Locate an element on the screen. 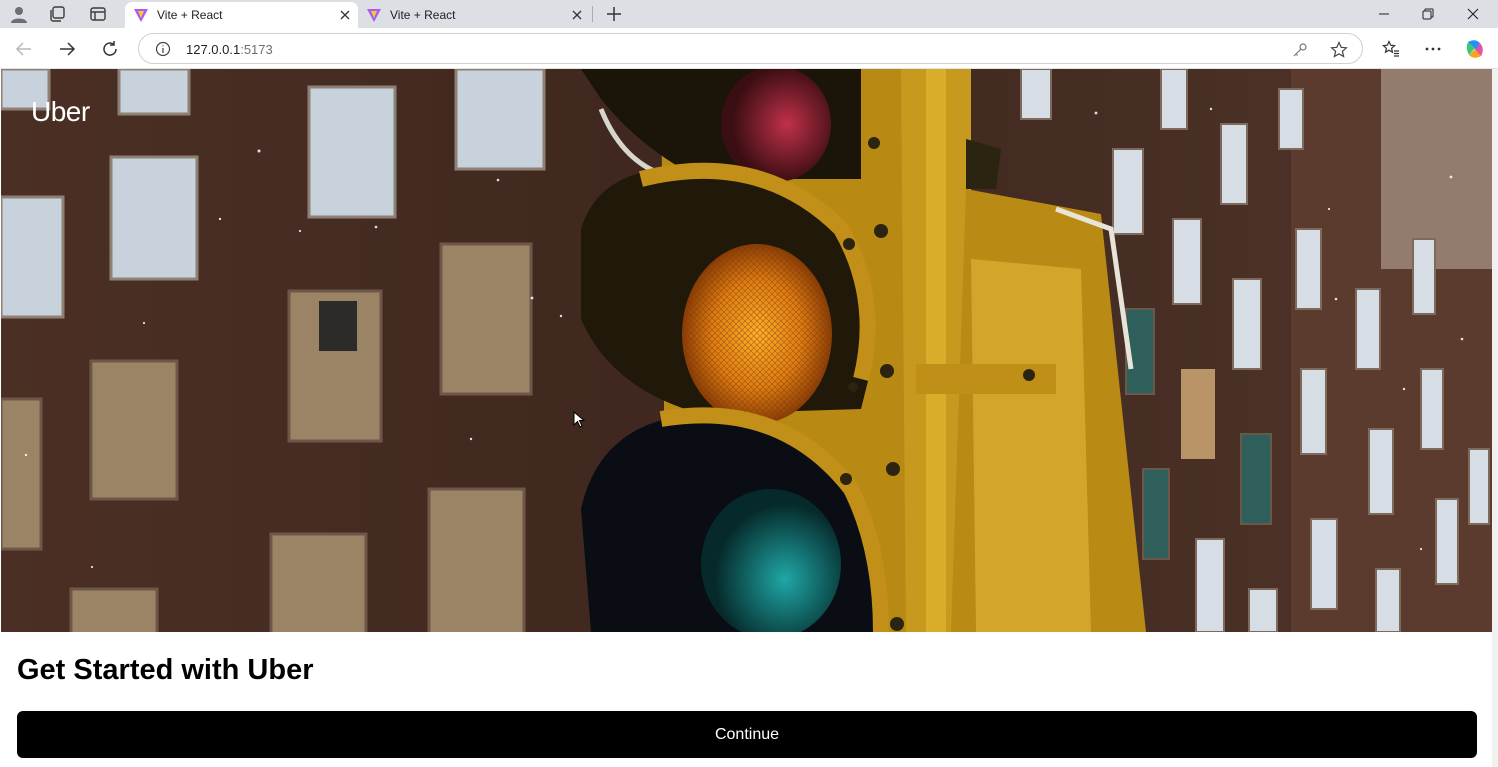 The width and height of the screenshot is (1498, 767). continue-button: Continue is located at coordinates (747, 734).